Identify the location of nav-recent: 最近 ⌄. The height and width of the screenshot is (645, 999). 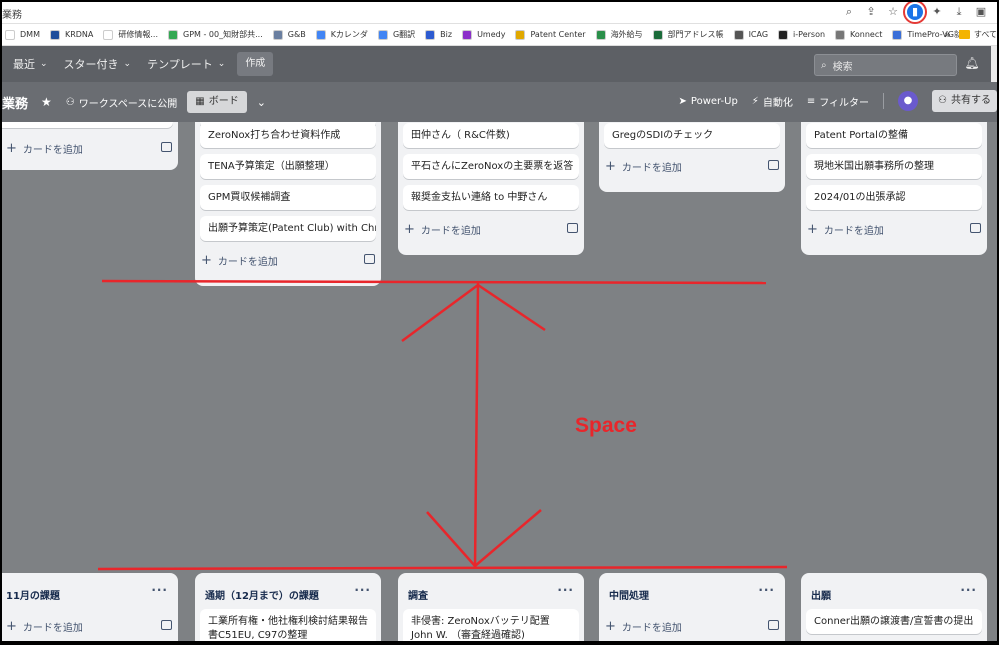
(30, 64).